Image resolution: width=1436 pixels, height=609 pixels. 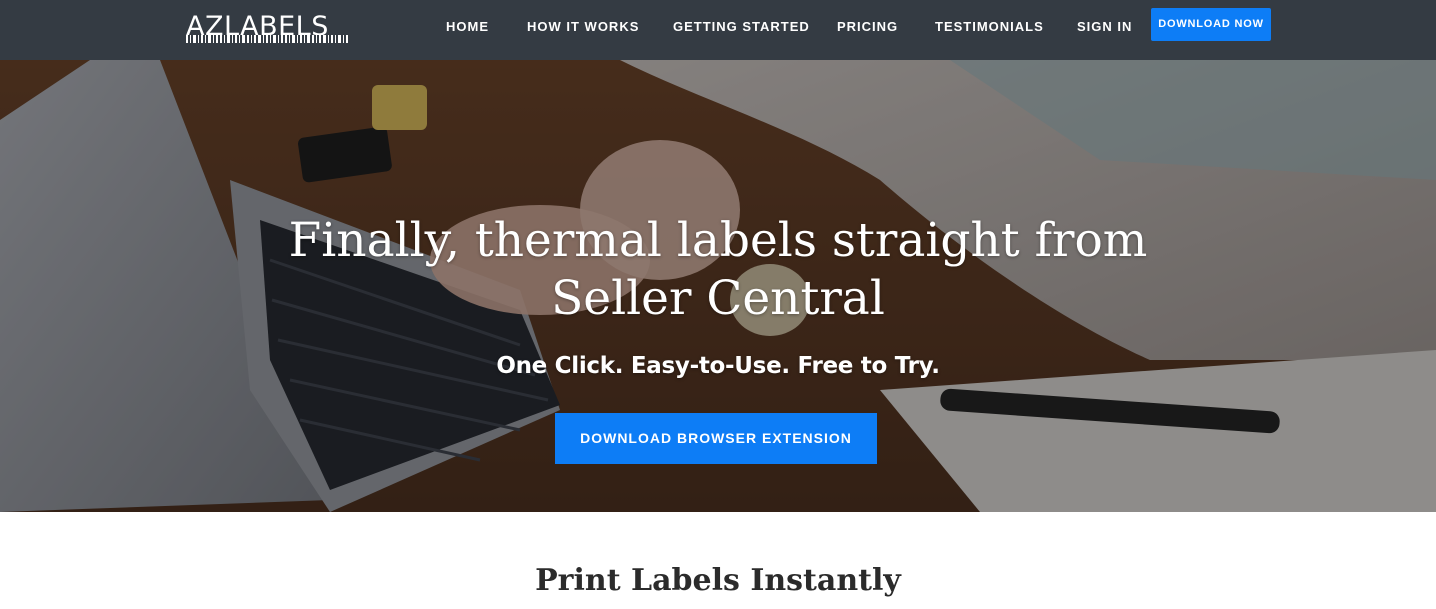 What do you see at coordinates (268, 28) in the screenshot?
I see `brand-logo: AZLABELS` at bounding box center [268, 28].